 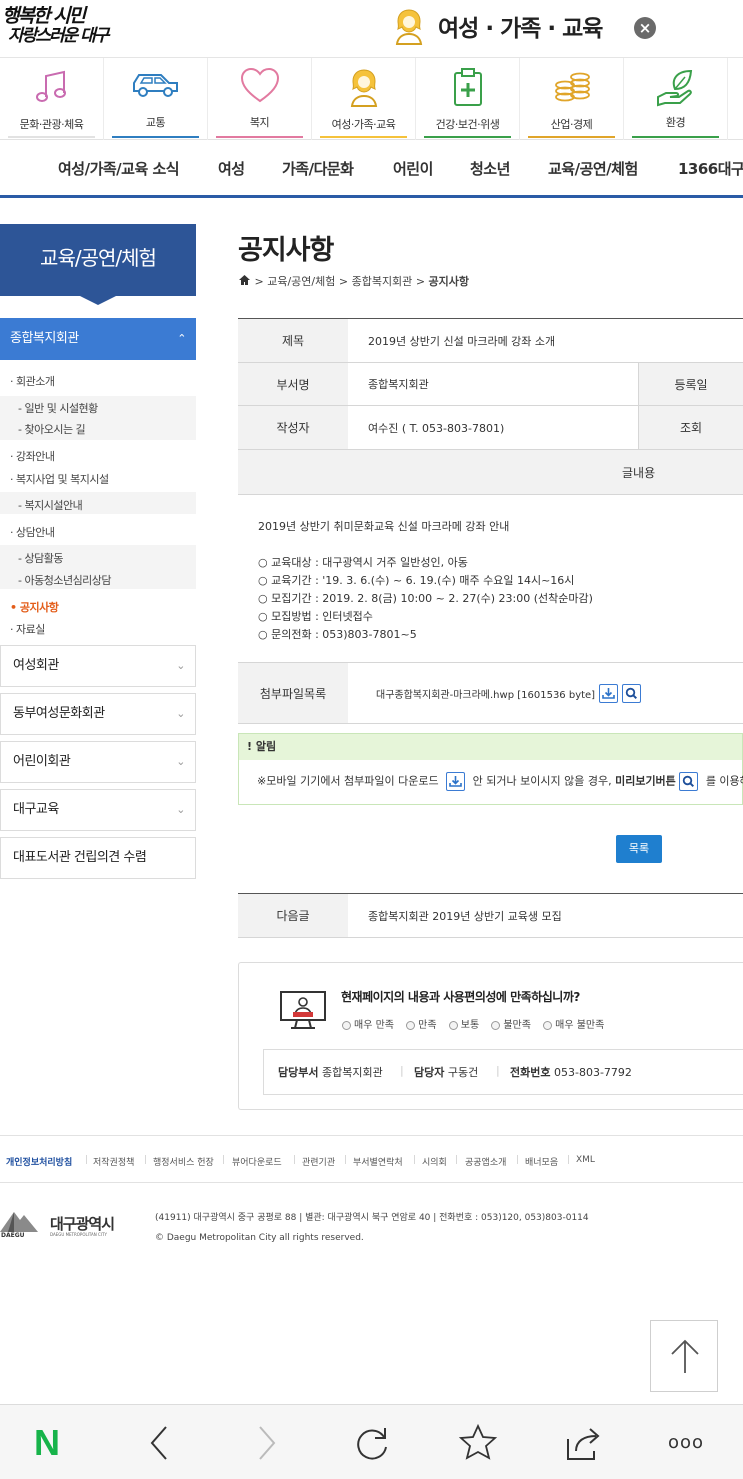 What do you see at coordinates (32, 532) in the screenshot?
I see `sidebar-link-counseling: · 상담안내` at bounding box center [32, 532].